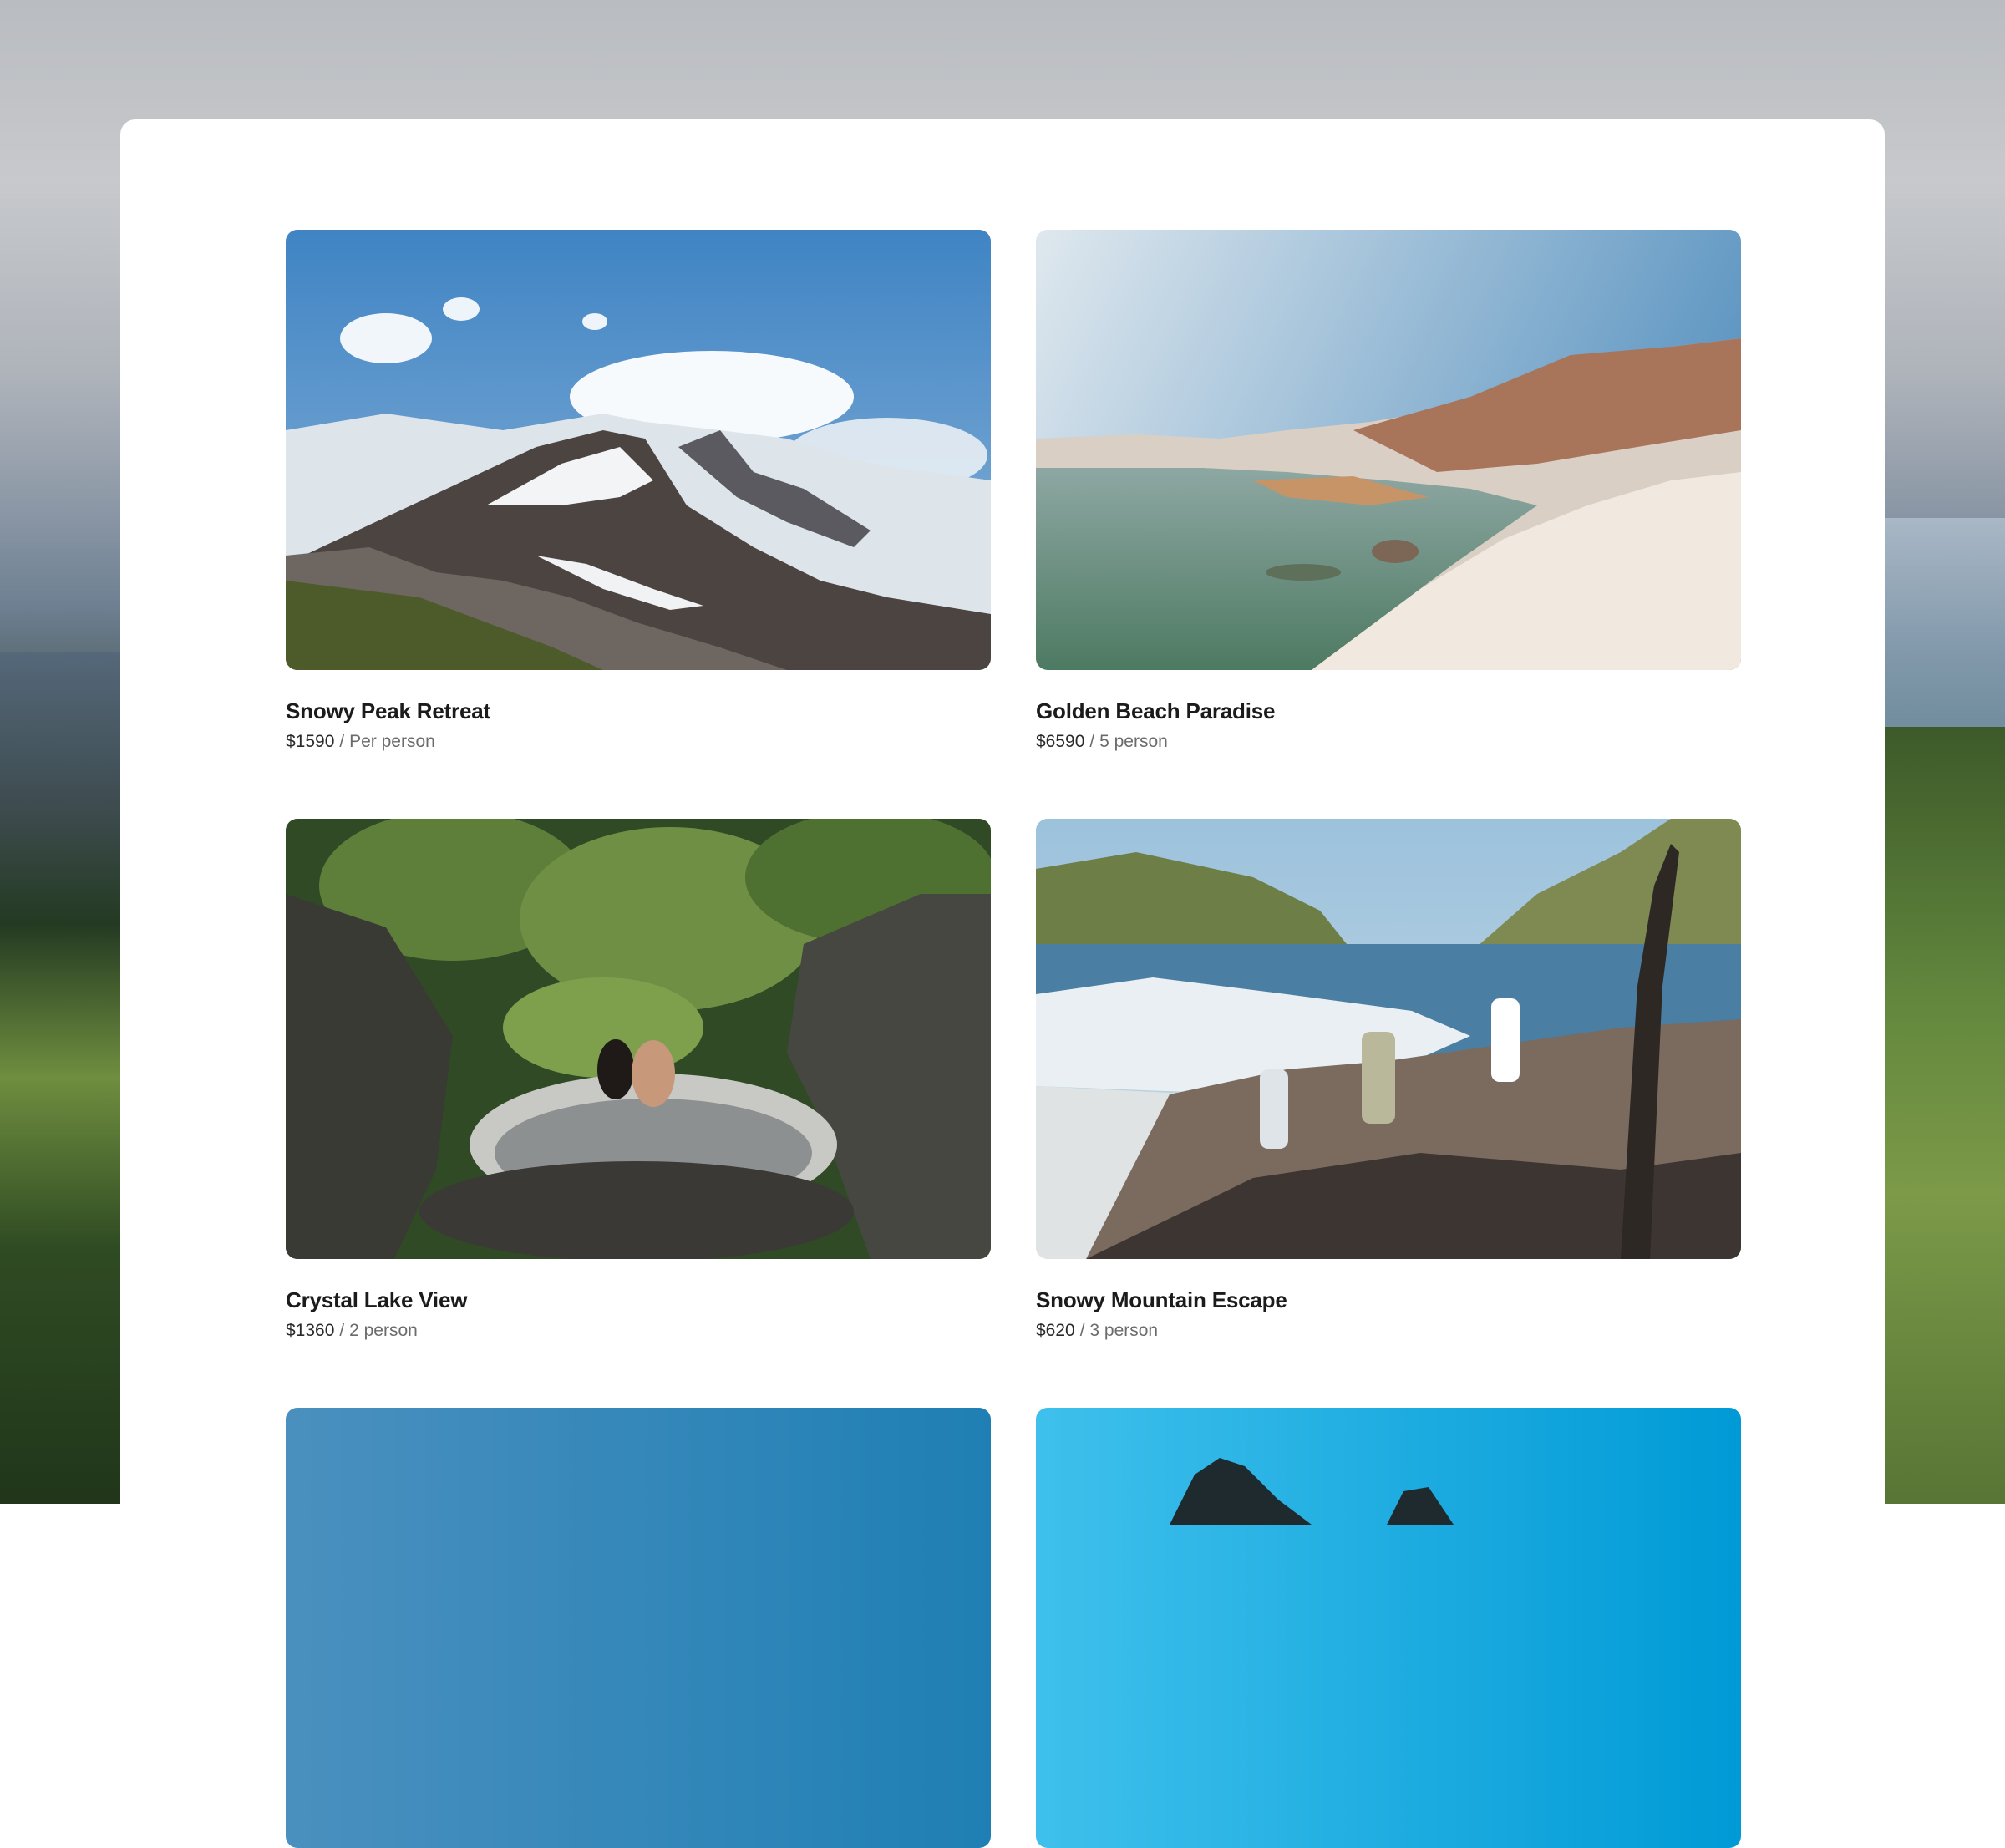  What do you see at coordinates (387, 742) in the screenshot?
I see `listing-price-unit: / Per person` at bounding box center [387, 742].